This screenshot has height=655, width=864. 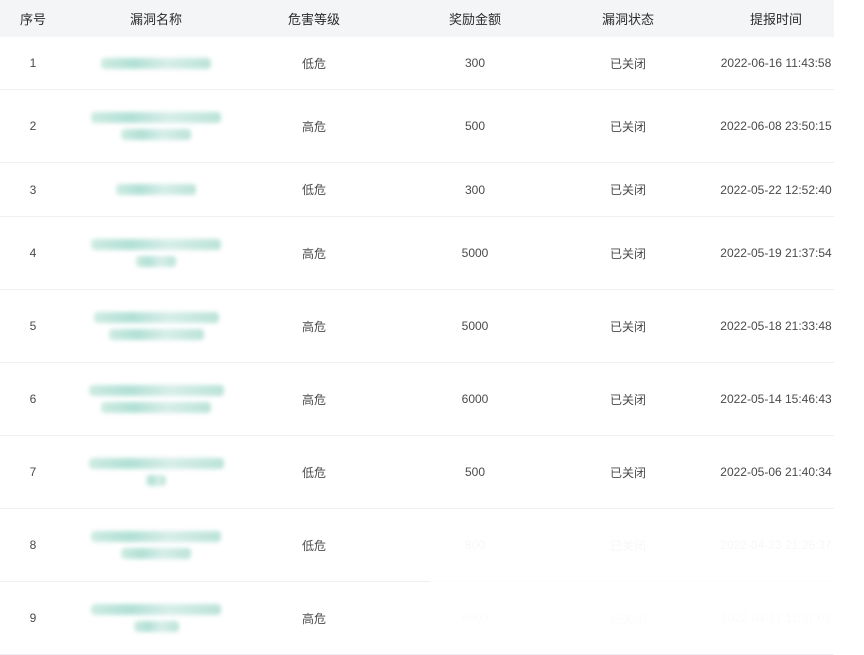 What do you see at coordinates (417, 472) in the screenshot?
I see `table-row: 7 低危 500 已关闭 2022-05-06 21:40:34` at bounding box center [417, 472].